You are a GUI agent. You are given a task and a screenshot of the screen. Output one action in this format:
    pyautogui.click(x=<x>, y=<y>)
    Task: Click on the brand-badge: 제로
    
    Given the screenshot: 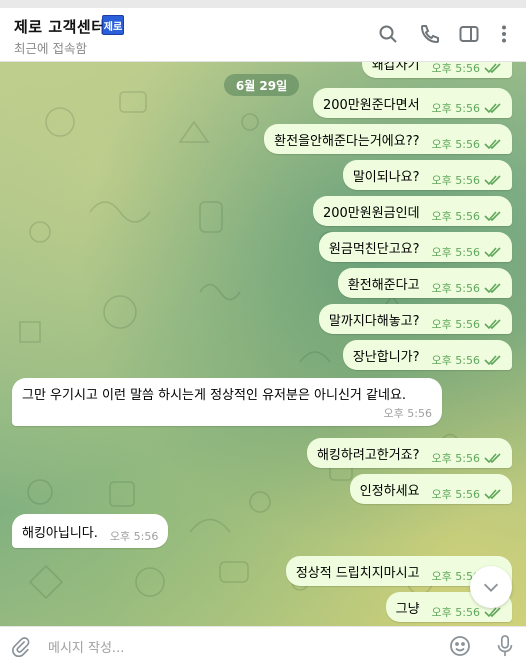 What is the action you would take?
    pyautogui.click(x=113, y=25)
    